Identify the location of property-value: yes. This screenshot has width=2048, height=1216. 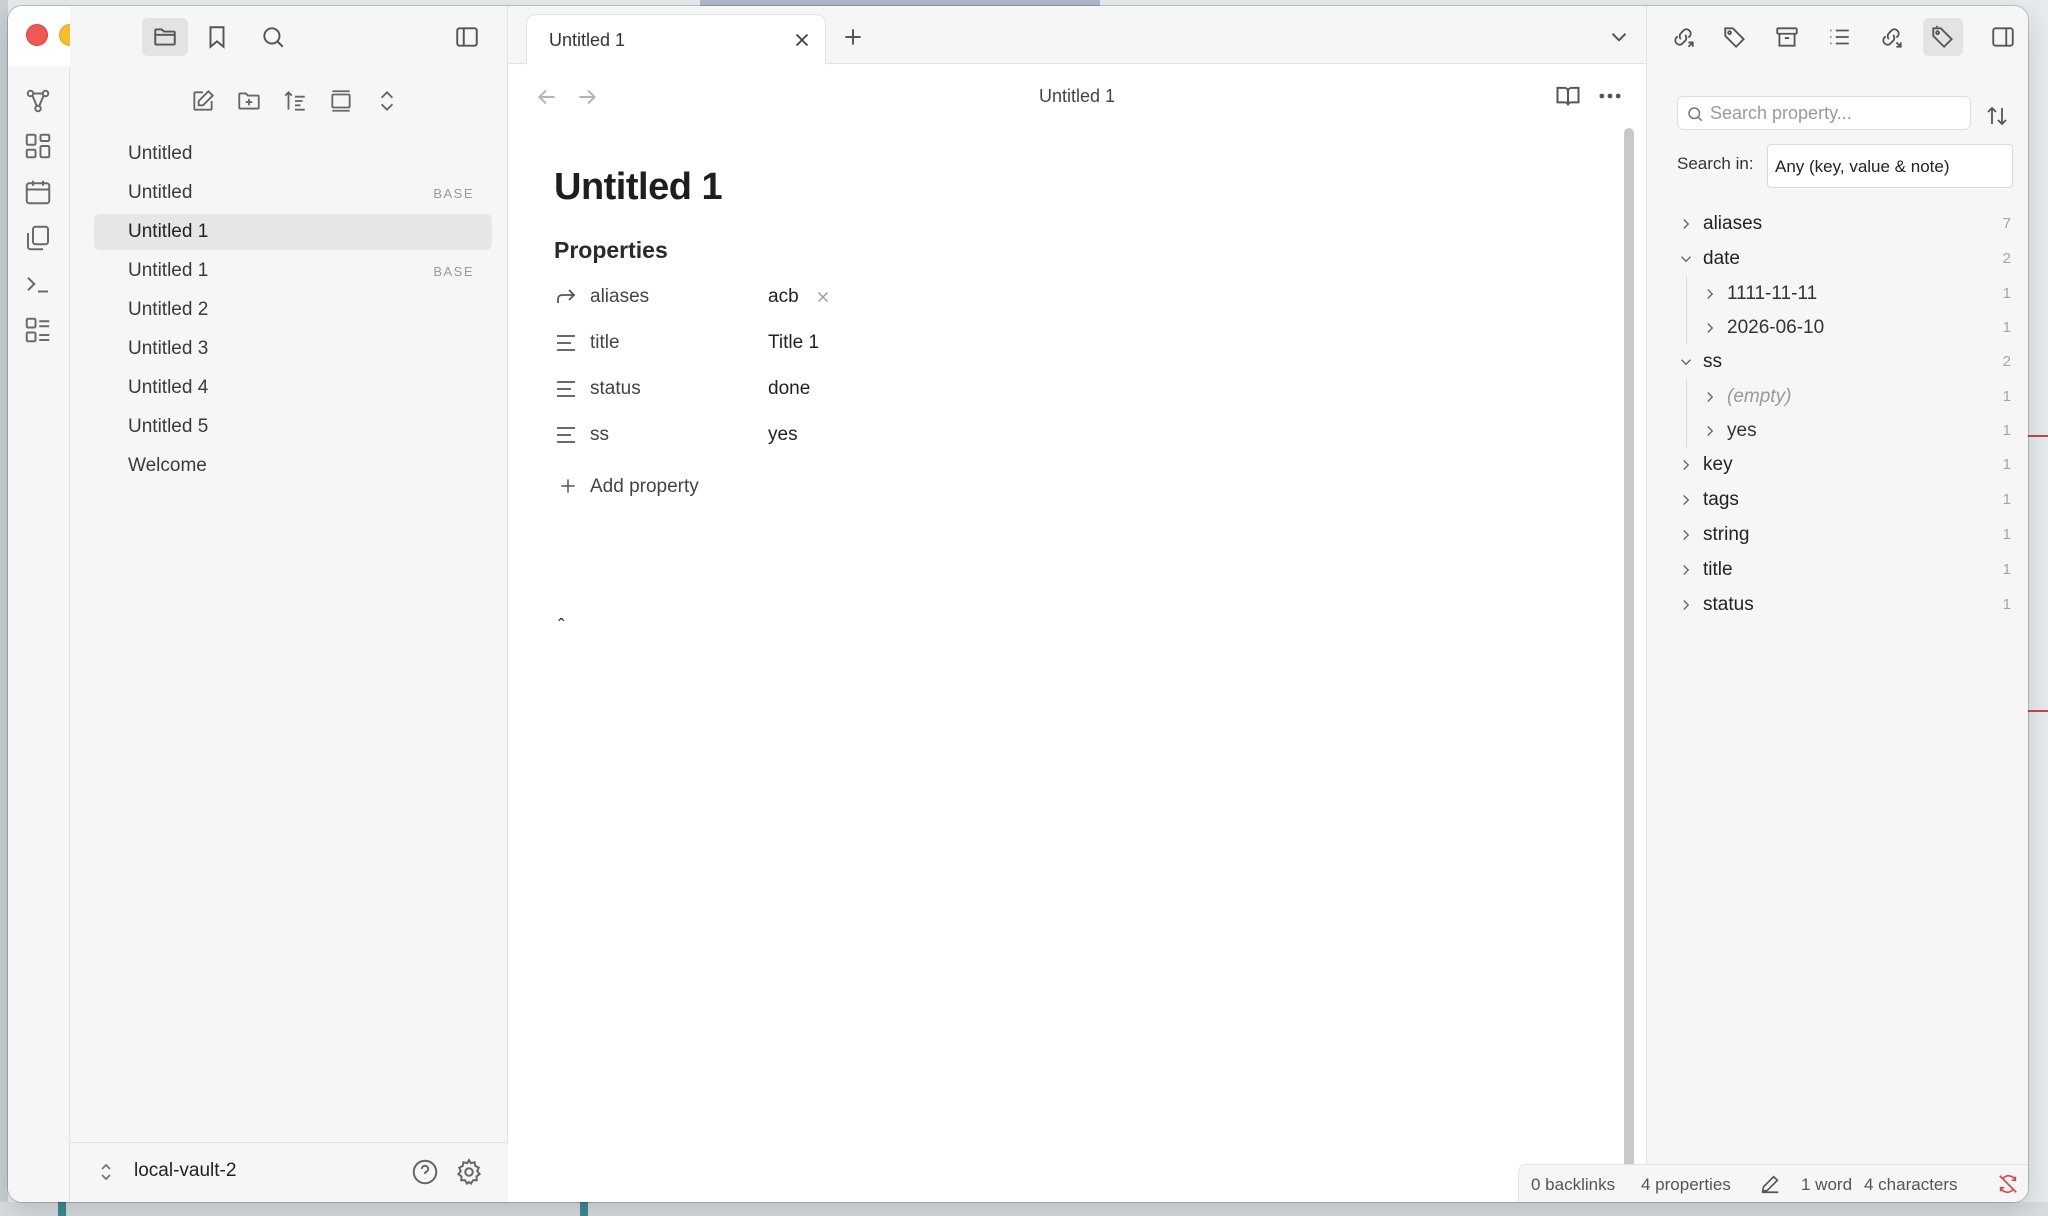
(783, 435).